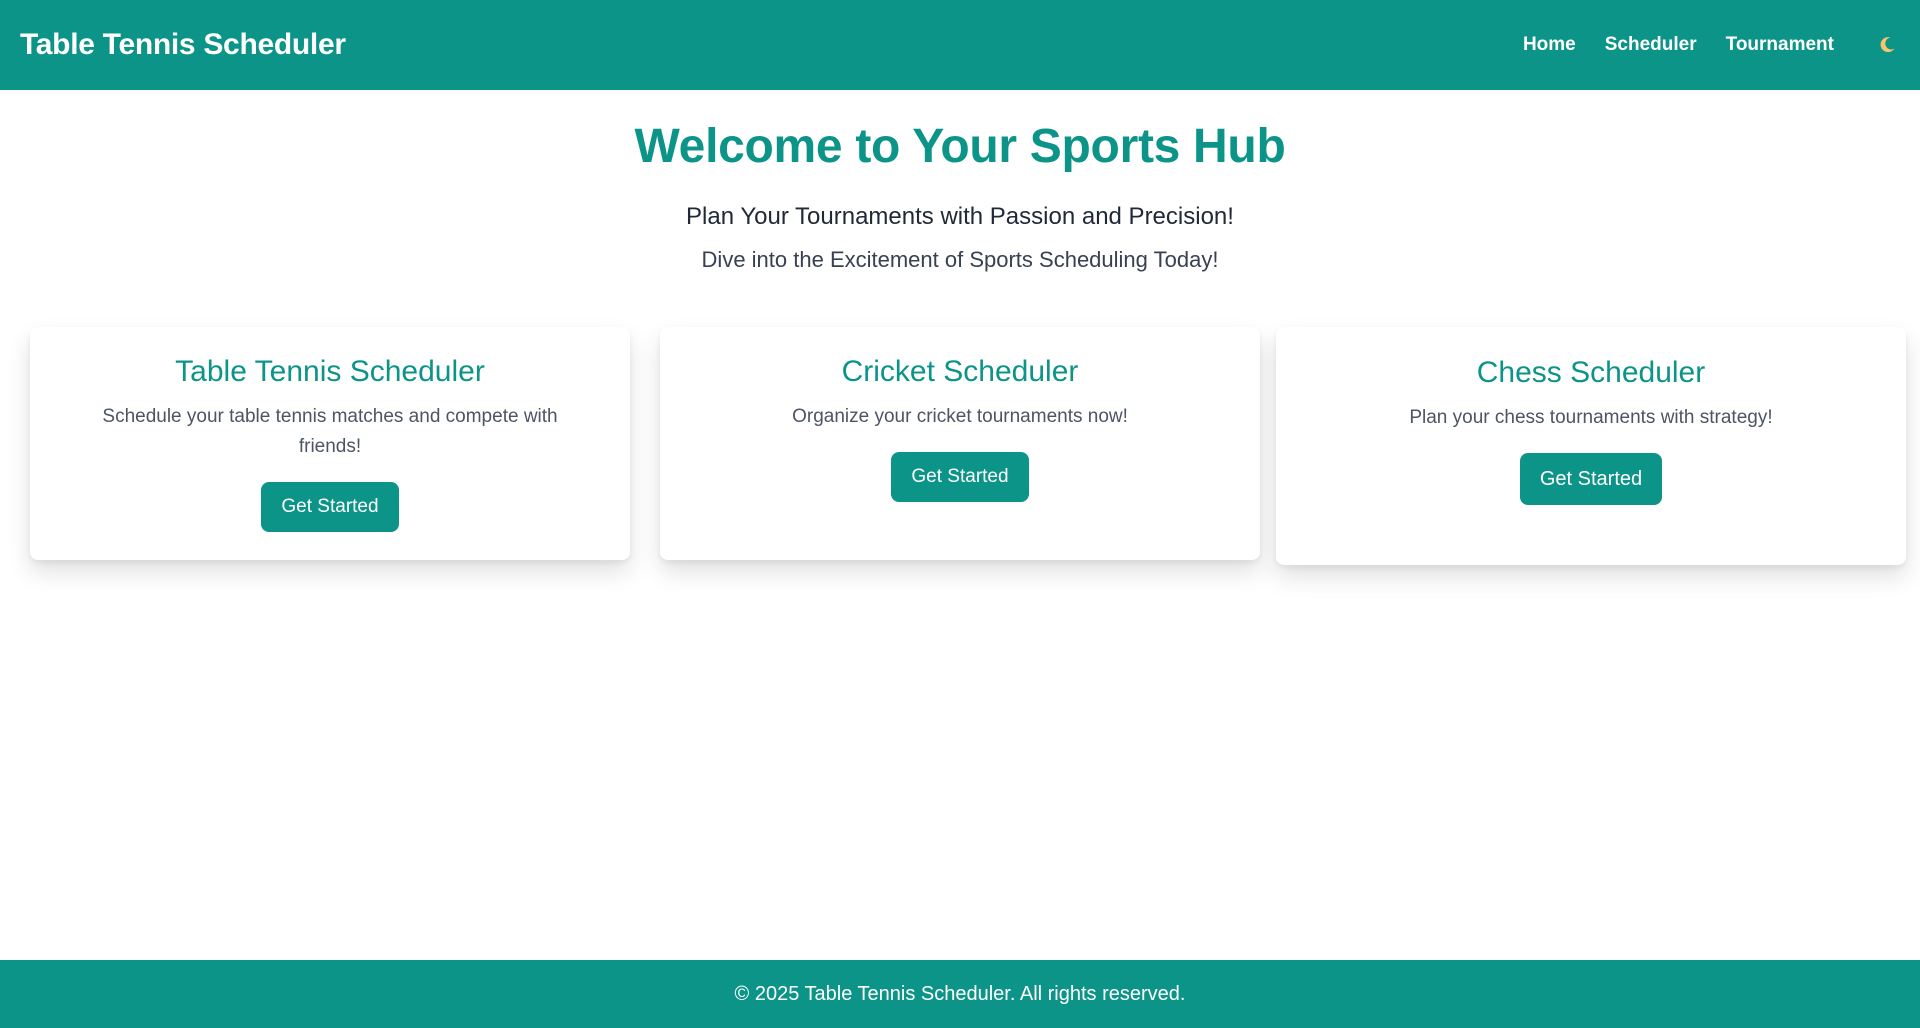 The image size is (1920, 1028). I want to click on card-title: Chess Scheduler, so click(1591, 372).